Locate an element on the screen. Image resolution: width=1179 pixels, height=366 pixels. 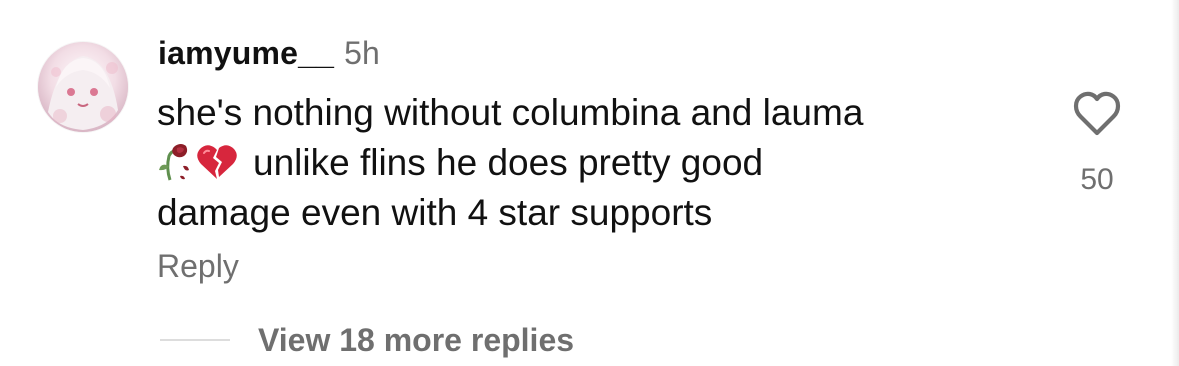
like-count: 50 is located at coordinates (1097, 179).